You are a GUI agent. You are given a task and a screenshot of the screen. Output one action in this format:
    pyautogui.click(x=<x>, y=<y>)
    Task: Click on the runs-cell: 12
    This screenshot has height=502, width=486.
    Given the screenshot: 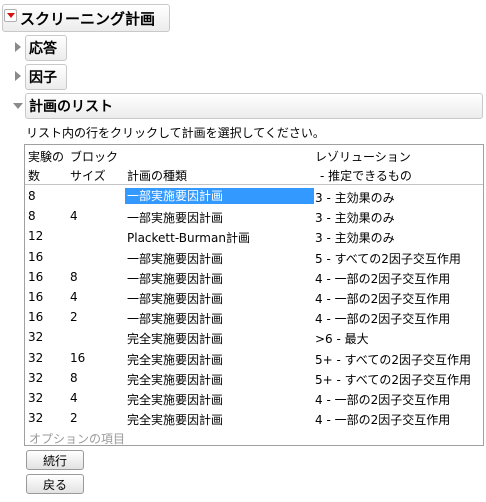 What is the action you would take?
    pyautogui.click(x=36, y=236)
    